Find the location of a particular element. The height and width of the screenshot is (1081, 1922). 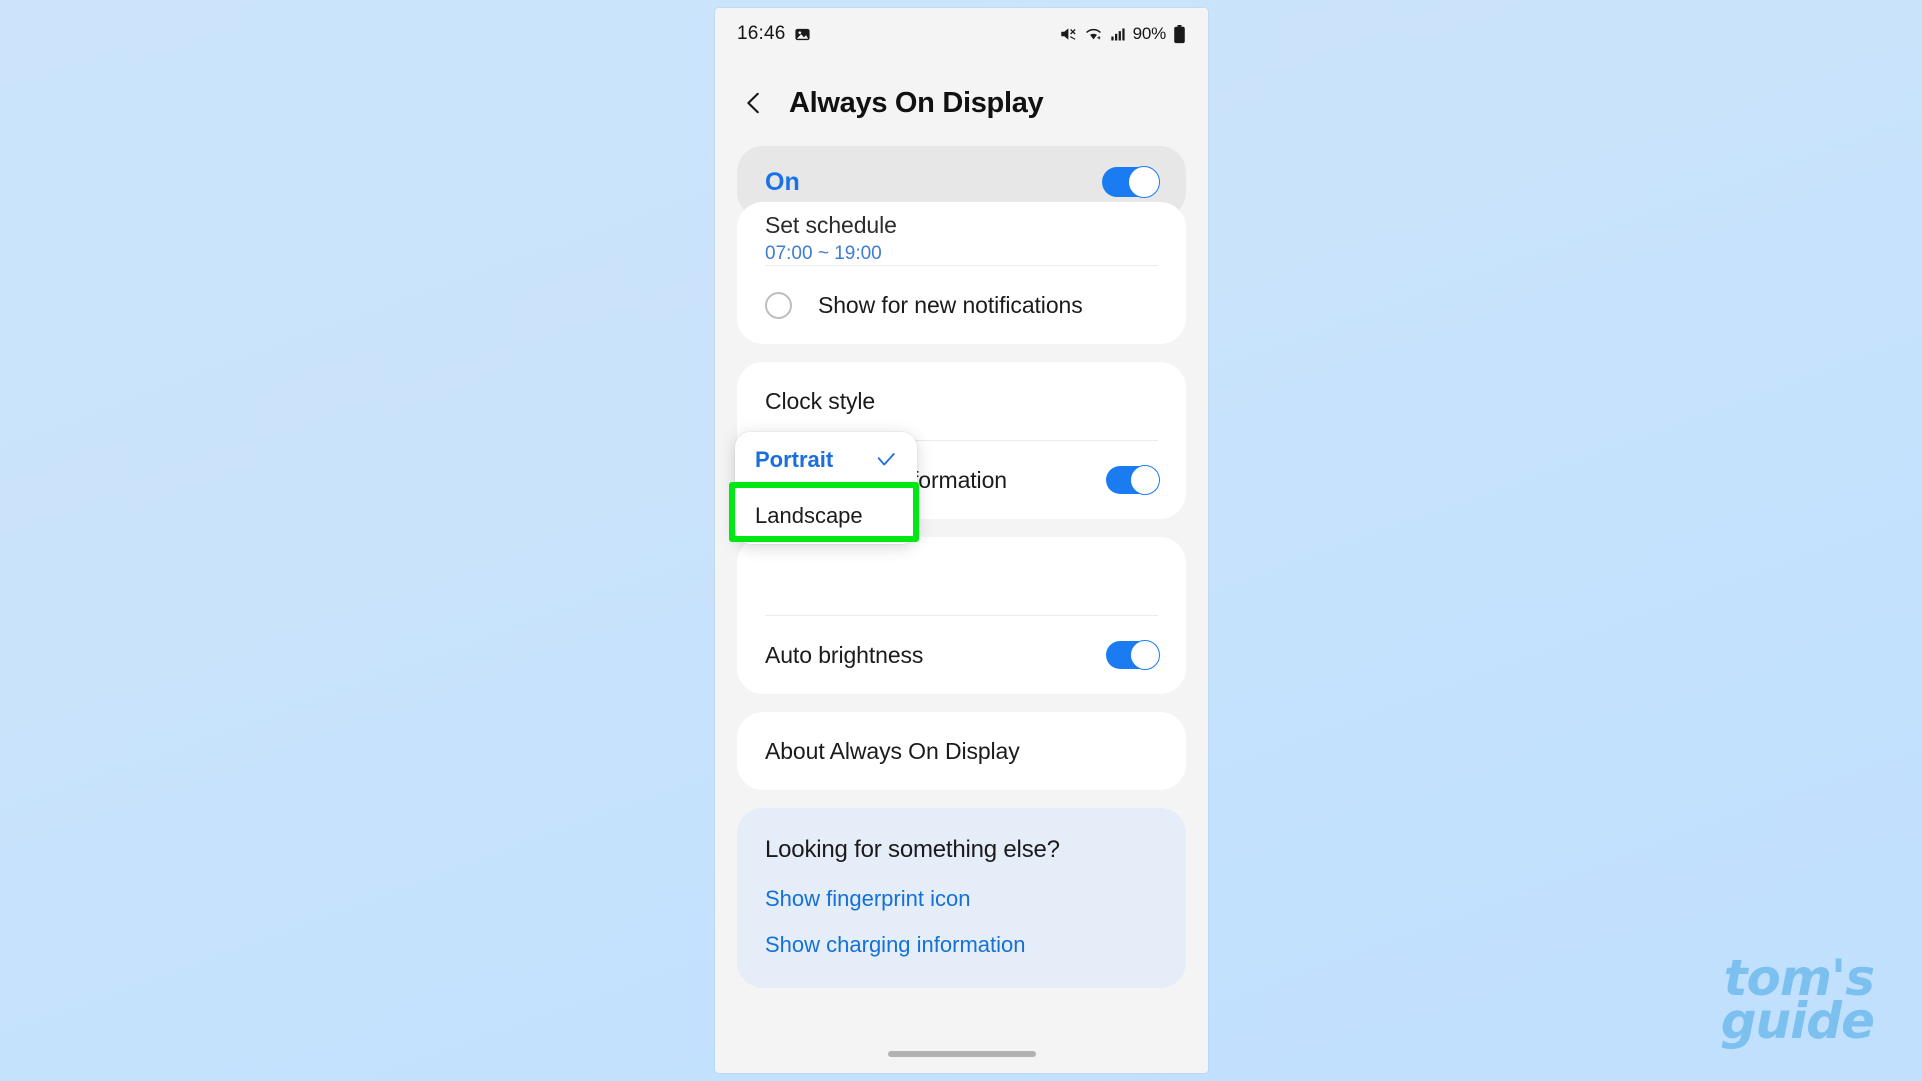

auto-brightness-switch is located at coordinates (1133, 655).